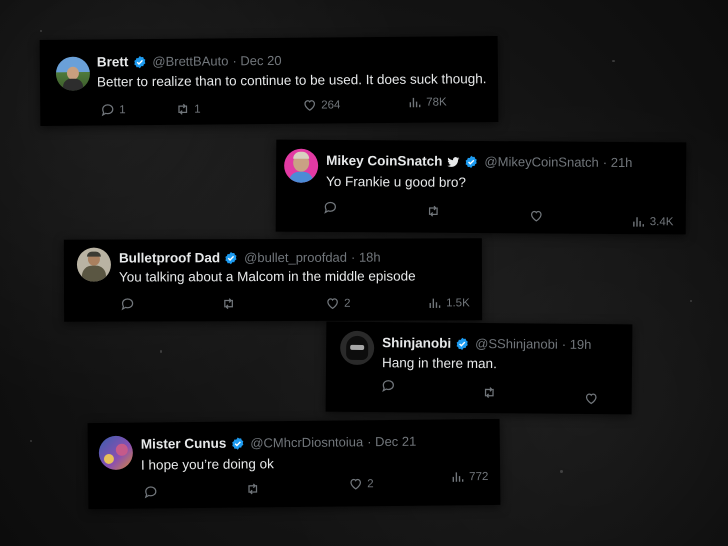 Image resolution: width=728 pixels, height=546 pixels. I want to click on like-button: 264, so click(321, 104).